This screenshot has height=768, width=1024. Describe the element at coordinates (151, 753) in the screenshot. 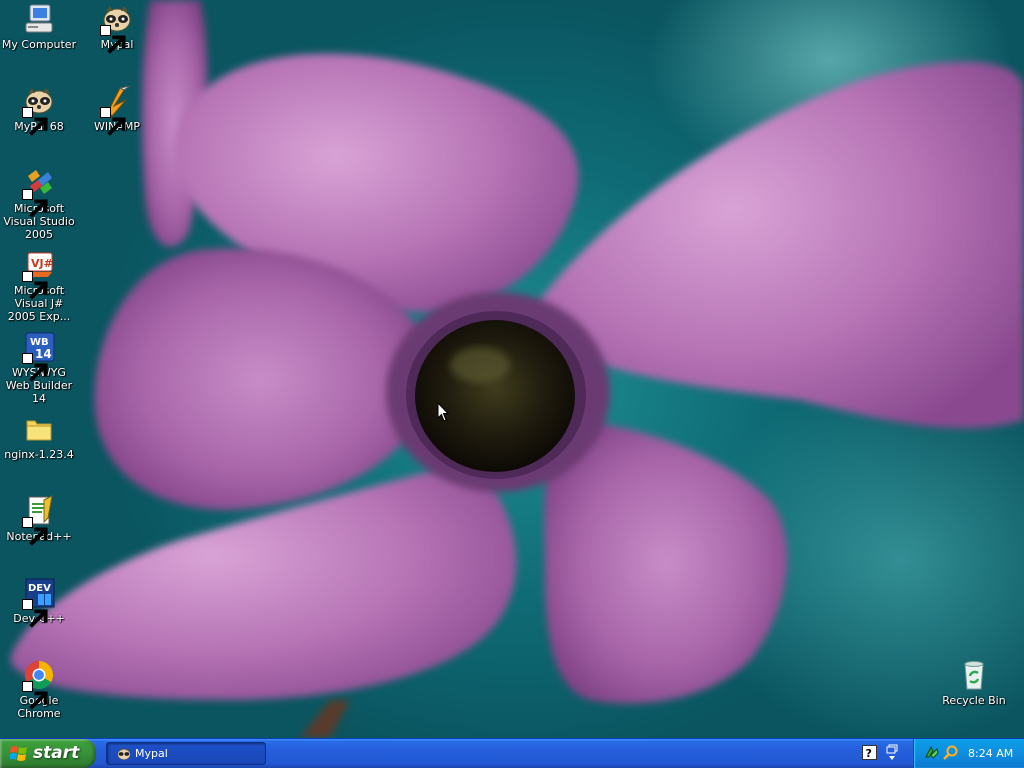

I see `taskbar-button-label: Mypal` at that location.